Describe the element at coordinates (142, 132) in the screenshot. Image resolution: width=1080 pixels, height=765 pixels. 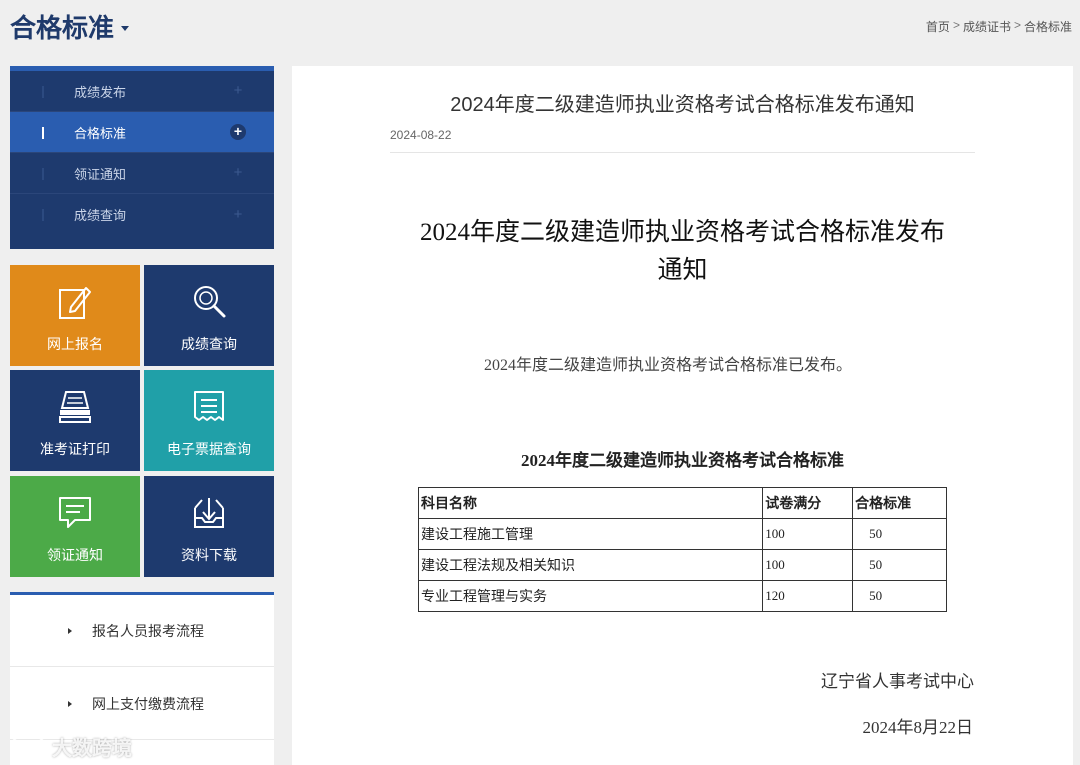
I see `sidebar-item-pass-standard: 合格标准 +` at that location.